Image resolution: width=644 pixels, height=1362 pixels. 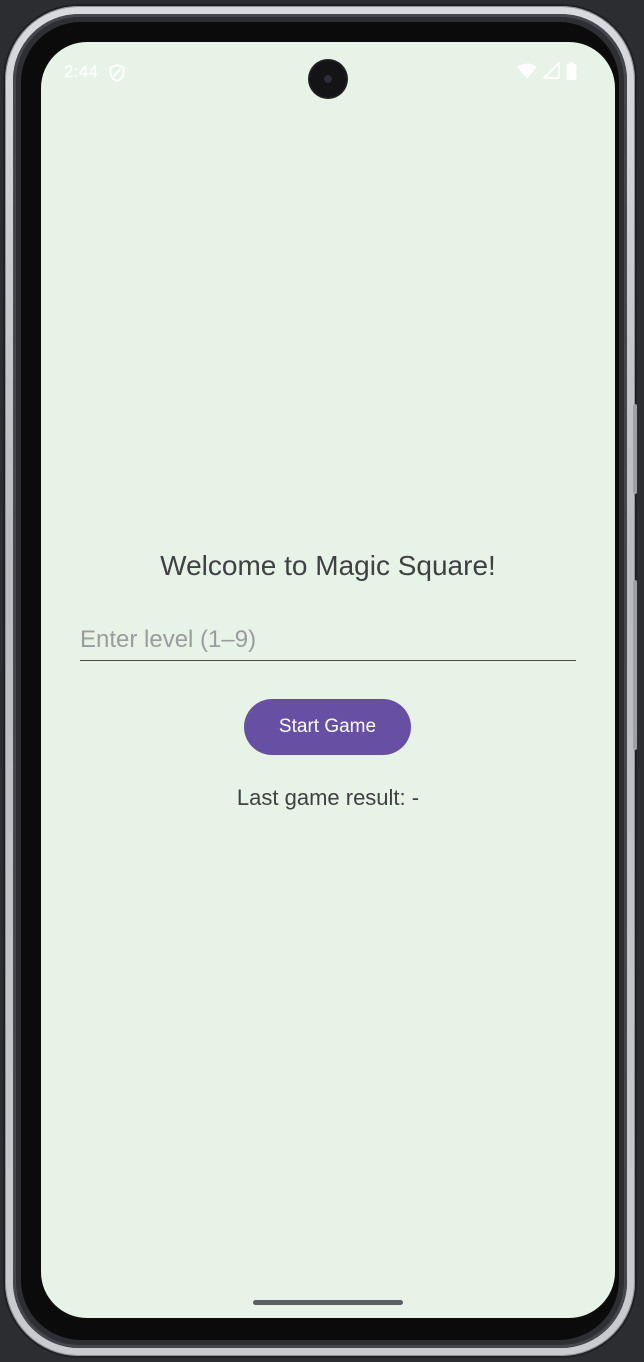 What do you see at coordinates (327, 727) in the screenshot?
I see `start-game-button: Start Game` at bounding box center [327, 727].